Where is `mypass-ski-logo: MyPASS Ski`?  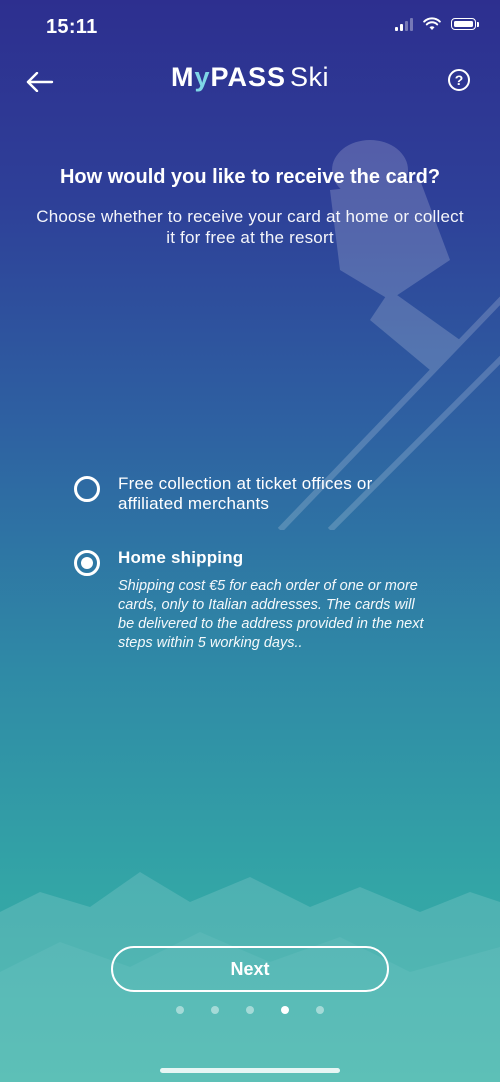 mypass-ski-logo: MyPASS Ski is located at coordinates (250, 77).